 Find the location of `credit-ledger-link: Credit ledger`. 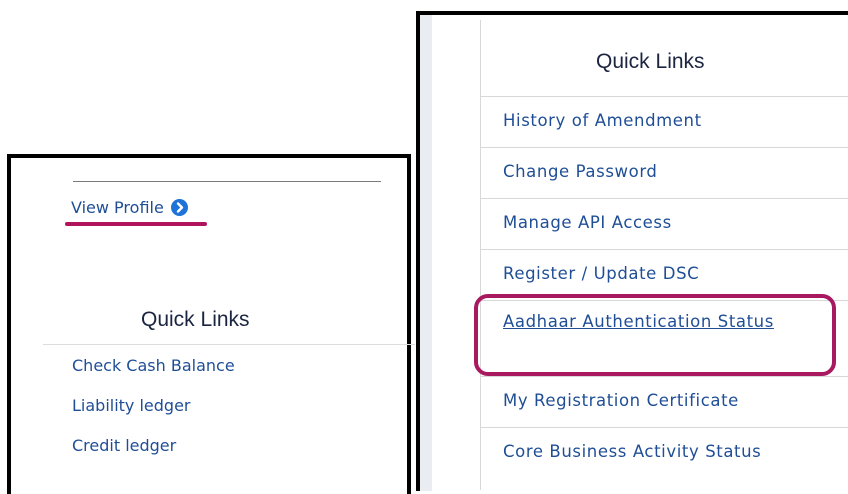

credit-ledger-link: Credit ledger is located at coordinates (153, 456).